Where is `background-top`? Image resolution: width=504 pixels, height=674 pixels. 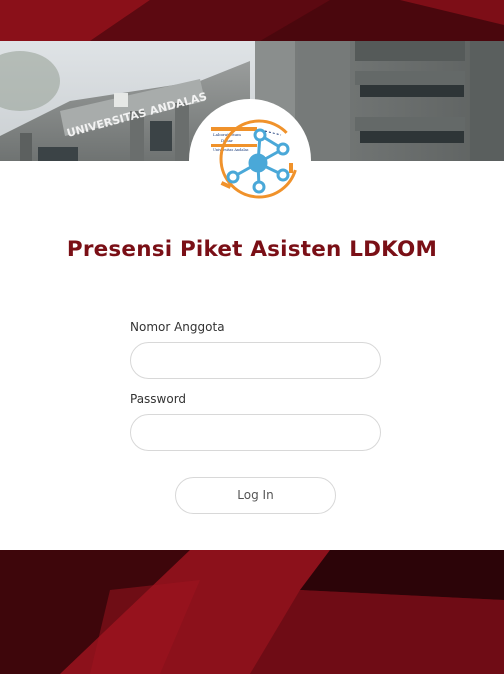
background-top is located at coordinates (252, 20).